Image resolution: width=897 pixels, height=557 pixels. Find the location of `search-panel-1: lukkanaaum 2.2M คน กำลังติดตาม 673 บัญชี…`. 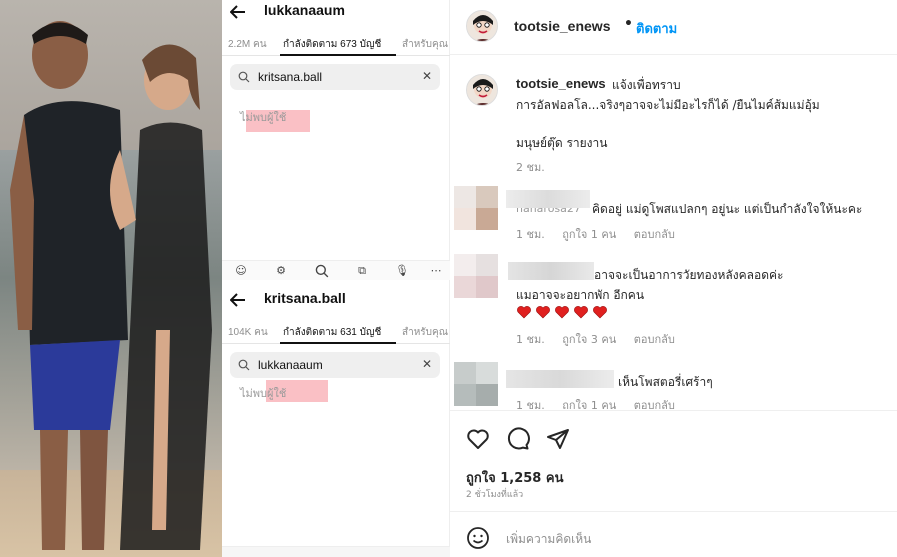

search-panel-1: lukkanaaum 2.2M คน กำลังติดตาม 673 บัญชี… is located at coordinates (336, 145).